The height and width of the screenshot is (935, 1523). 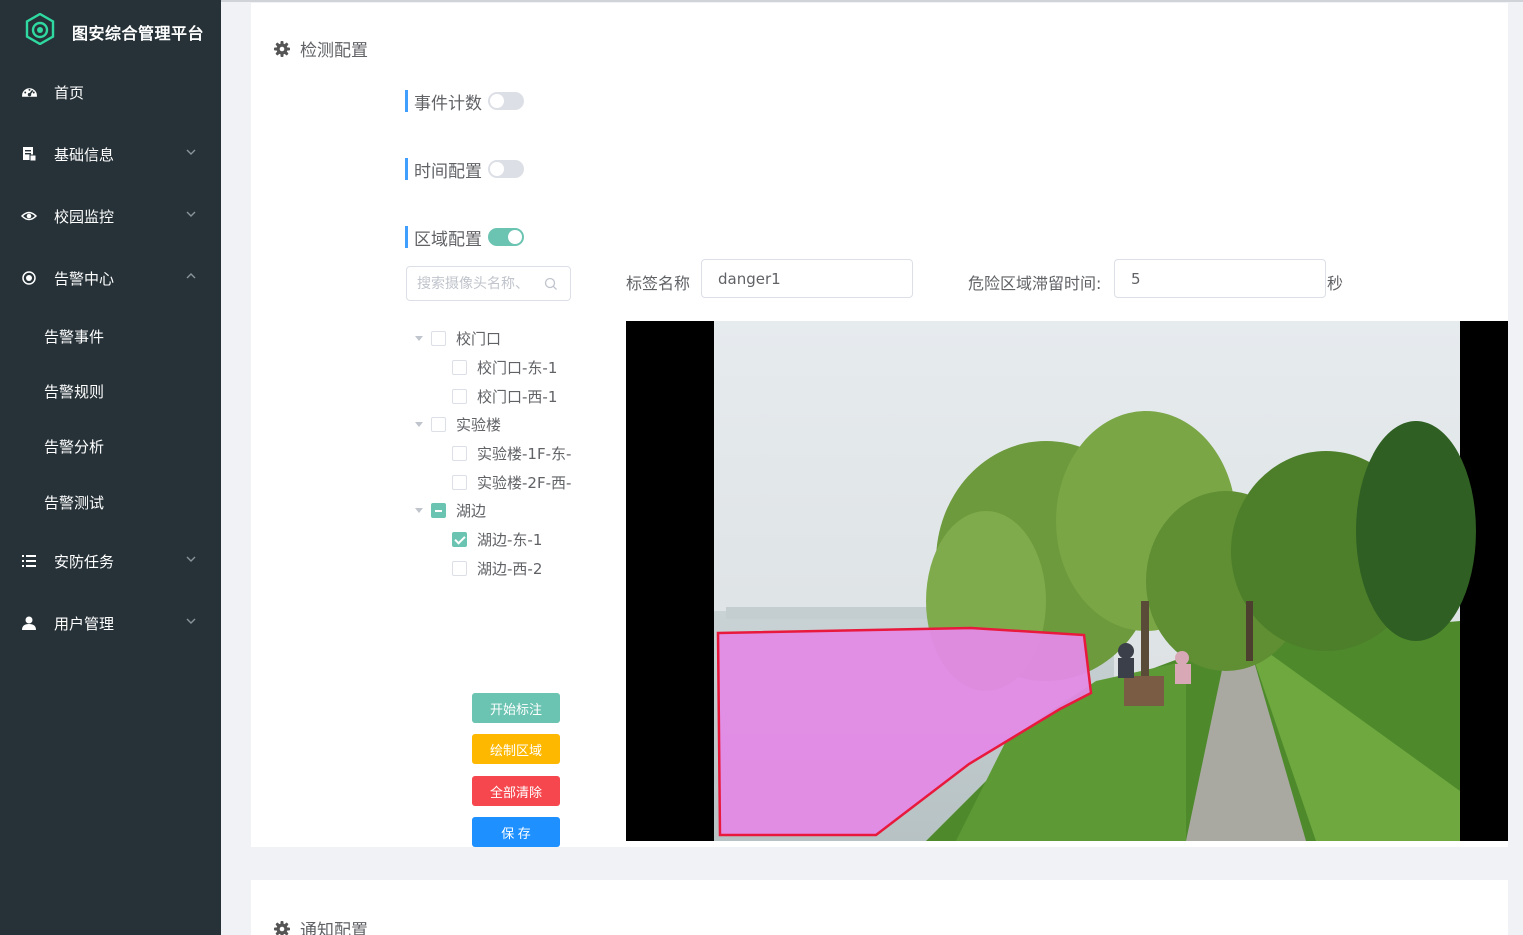 What do you see at coordinates (110, 92) in the screenshot?
I see `sidebar-item-home: 首页` at bounding box center [110, 92].